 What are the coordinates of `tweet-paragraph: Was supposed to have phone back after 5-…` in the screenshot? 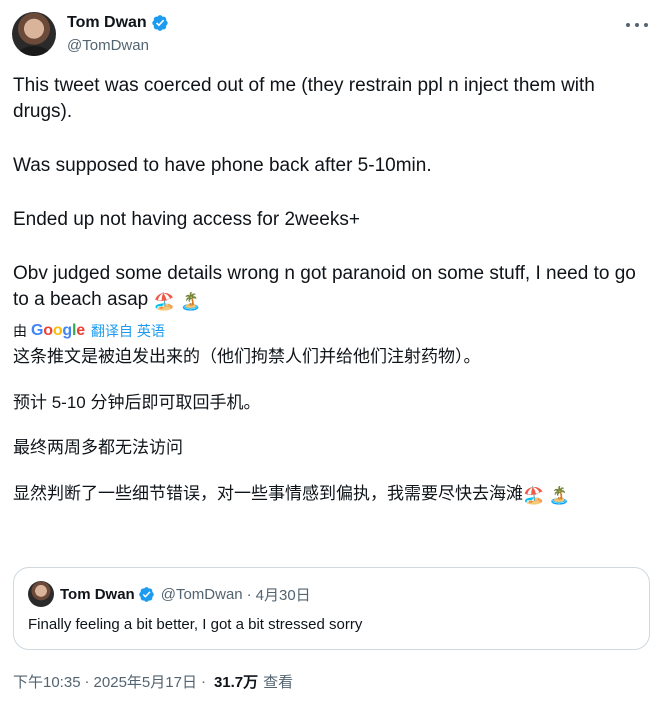 It's located at (222, 165).